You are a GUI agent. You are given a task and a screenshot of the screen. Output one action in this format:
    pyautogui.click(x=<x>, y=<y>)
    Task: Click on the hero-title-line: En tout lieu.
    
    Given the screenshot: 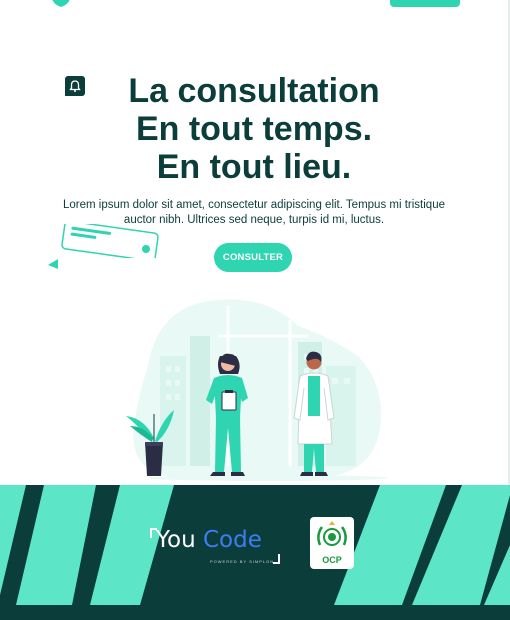 What is the action you would take?
    pyautogui.click(x=254, y=167)
    